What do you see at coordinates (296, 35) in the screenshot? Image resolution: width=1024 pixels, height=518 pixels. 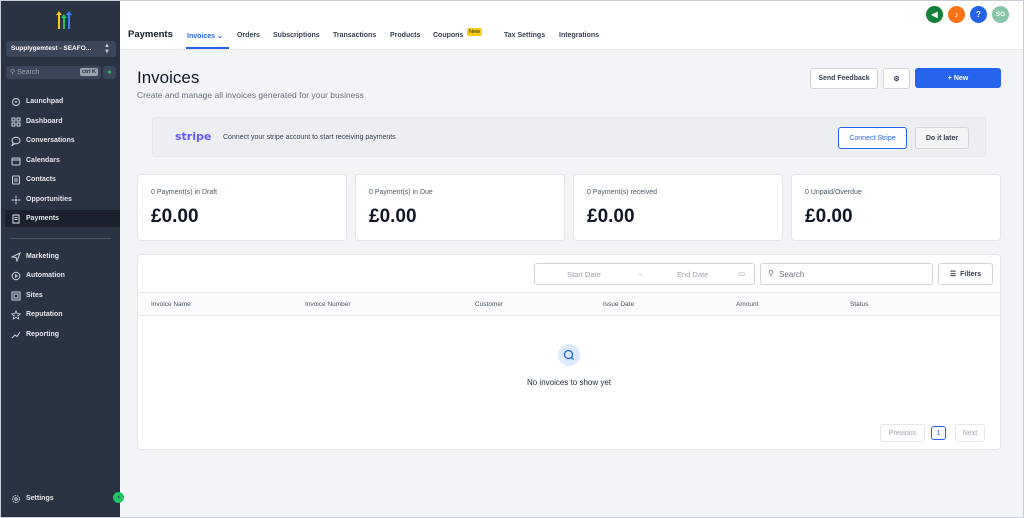 I see `tab-subscriptions: Subscriptions` at bounding box center [296, 35].